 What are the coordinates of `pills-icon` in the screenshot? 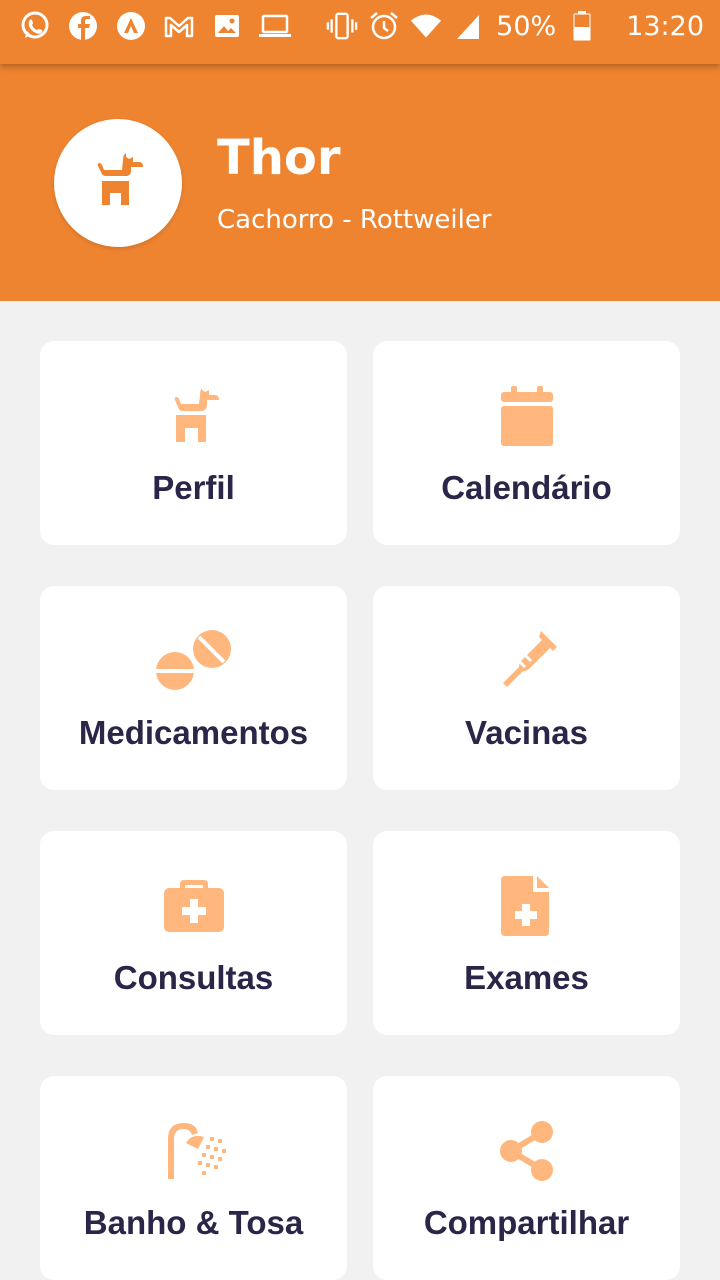 It's located at (194, 661).